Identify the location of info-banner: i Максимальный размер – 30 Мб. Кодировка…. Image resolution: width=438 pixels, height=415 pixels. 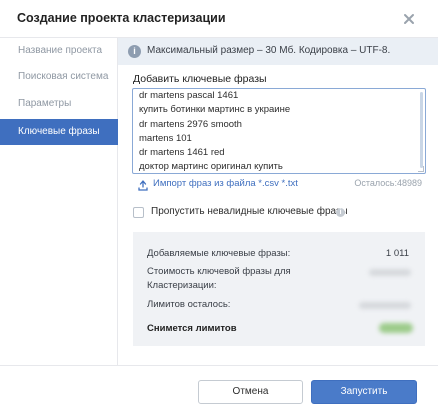
(278, 51).